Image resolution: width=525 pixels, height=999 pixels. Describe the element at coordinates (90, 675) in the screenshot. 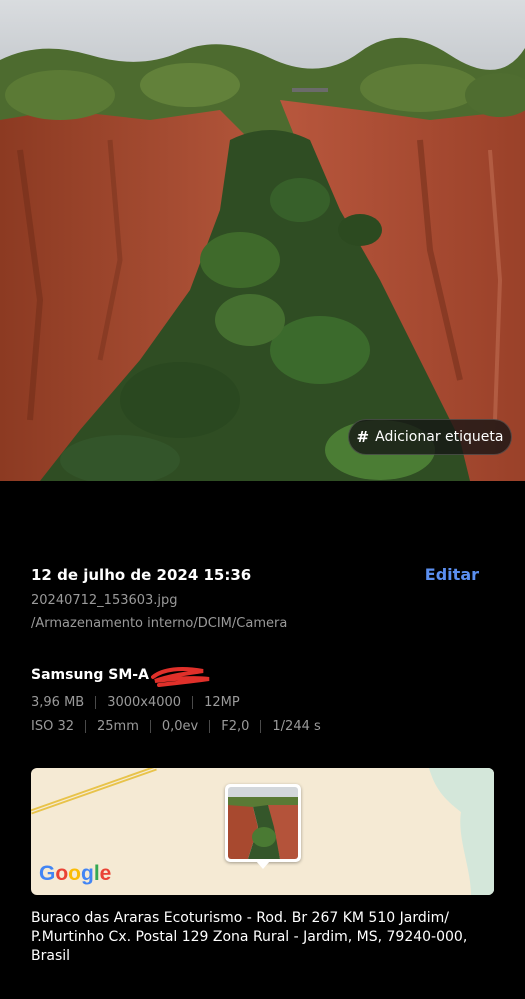

I see `device-name: Samsung SM-A` at that location.